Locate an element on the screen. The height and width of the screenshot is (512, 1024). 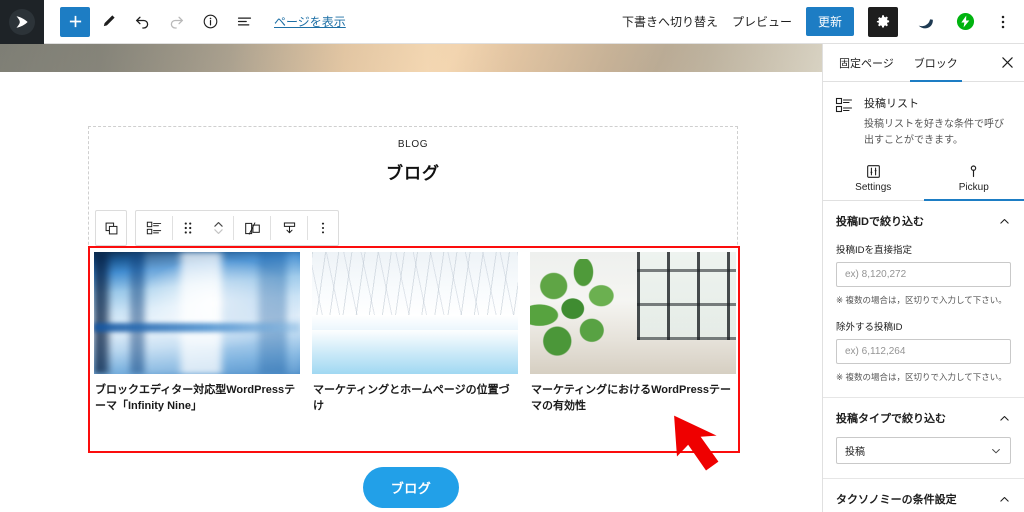
post-card: マーケティングとホームページの位置づけ is located at coordinates (415, 333).